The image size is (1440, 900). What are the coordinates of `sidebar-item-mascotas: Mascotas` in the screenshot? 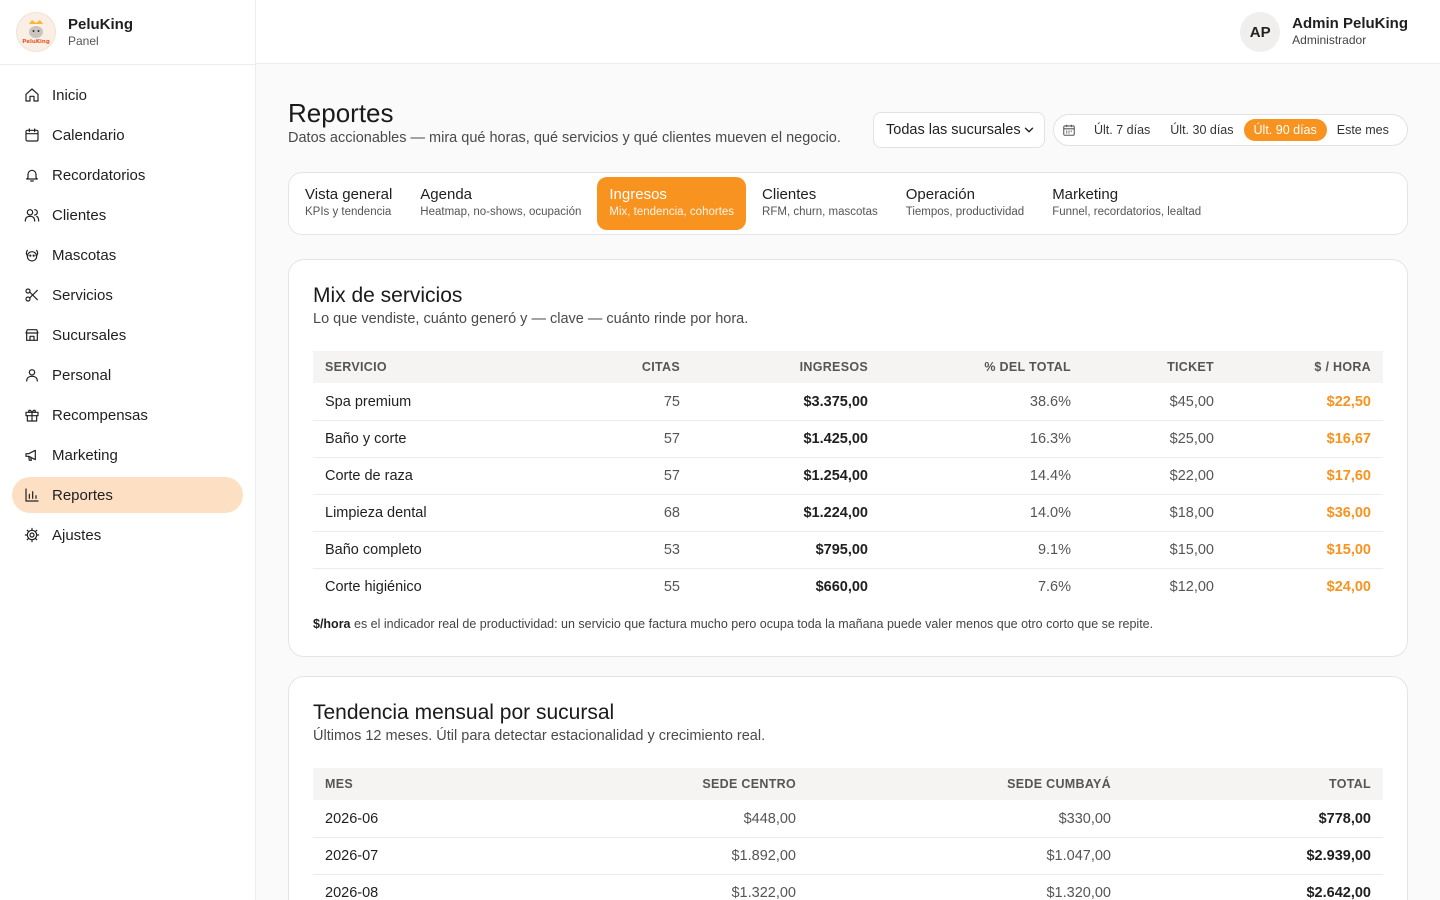 It's located at (127, 255).